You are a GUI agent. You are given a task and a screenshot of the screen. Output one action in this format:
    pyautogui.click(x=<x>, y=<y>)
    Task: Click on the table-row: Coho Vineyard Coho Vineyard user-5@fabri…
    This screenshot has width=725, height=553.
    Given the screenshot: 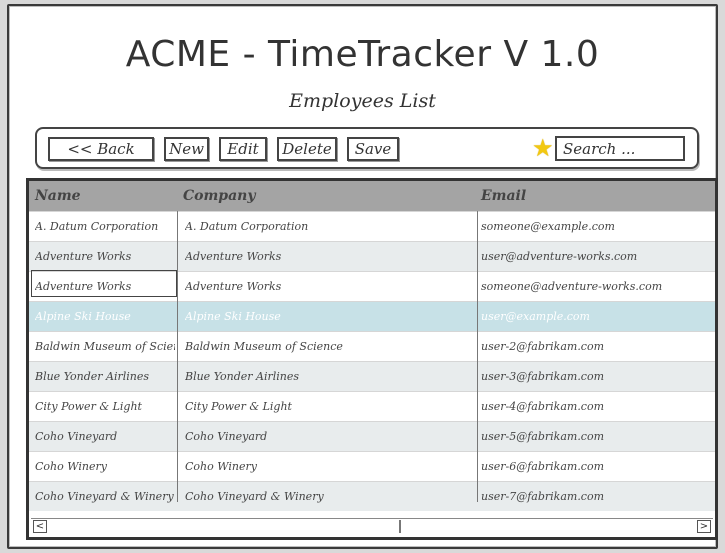 What is the action you would take?
    pyautogui.click(x=372, y=436)
    